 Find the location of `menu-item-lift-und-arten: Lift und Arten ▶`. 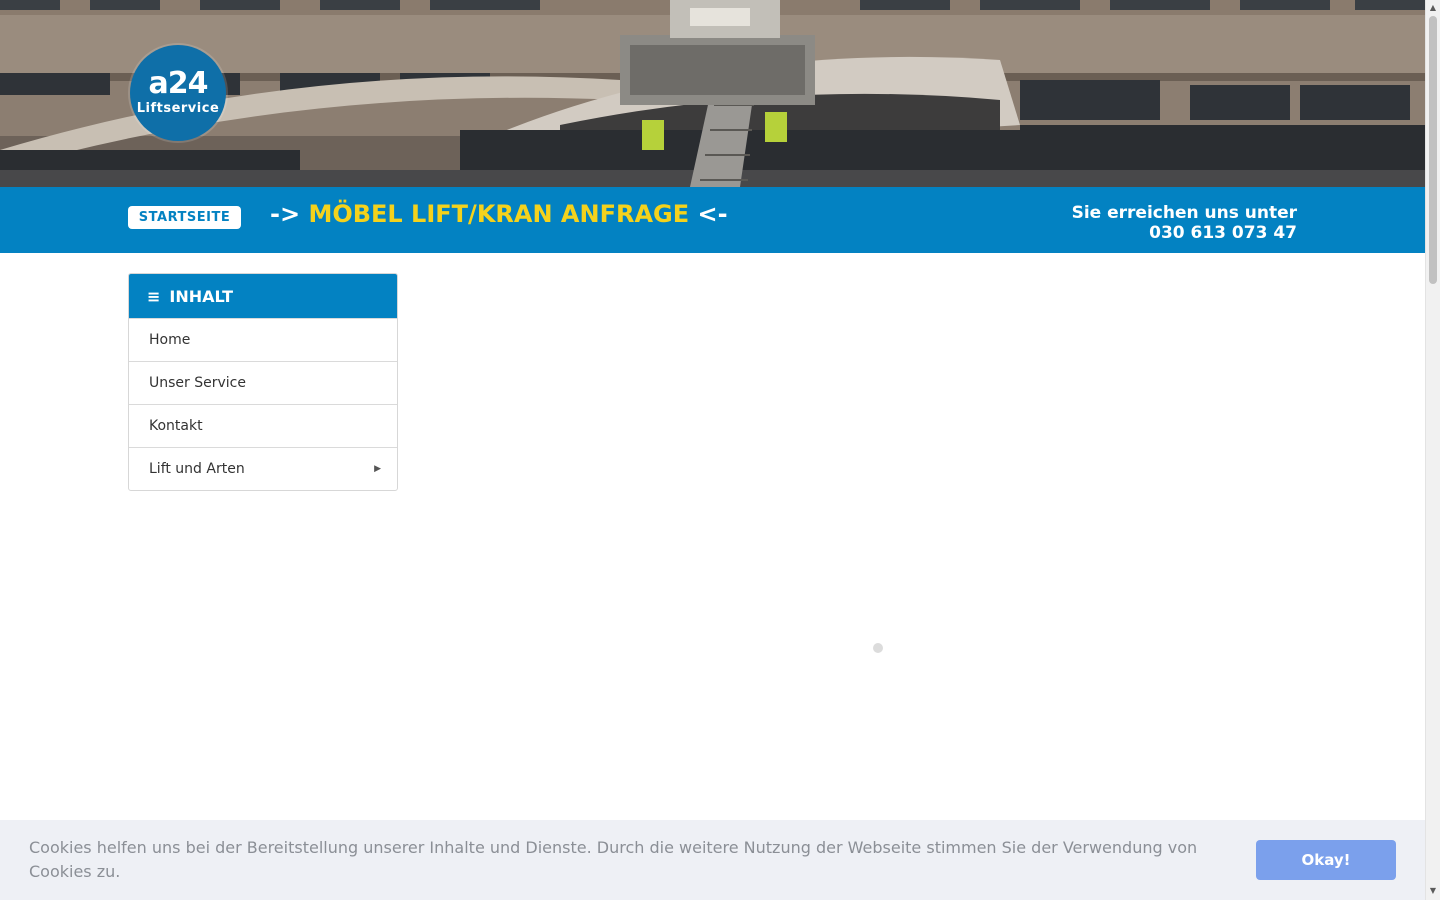

menu-item-lift-und-arten: Lift und Arten ▶ is located at coordinates (263, 468).